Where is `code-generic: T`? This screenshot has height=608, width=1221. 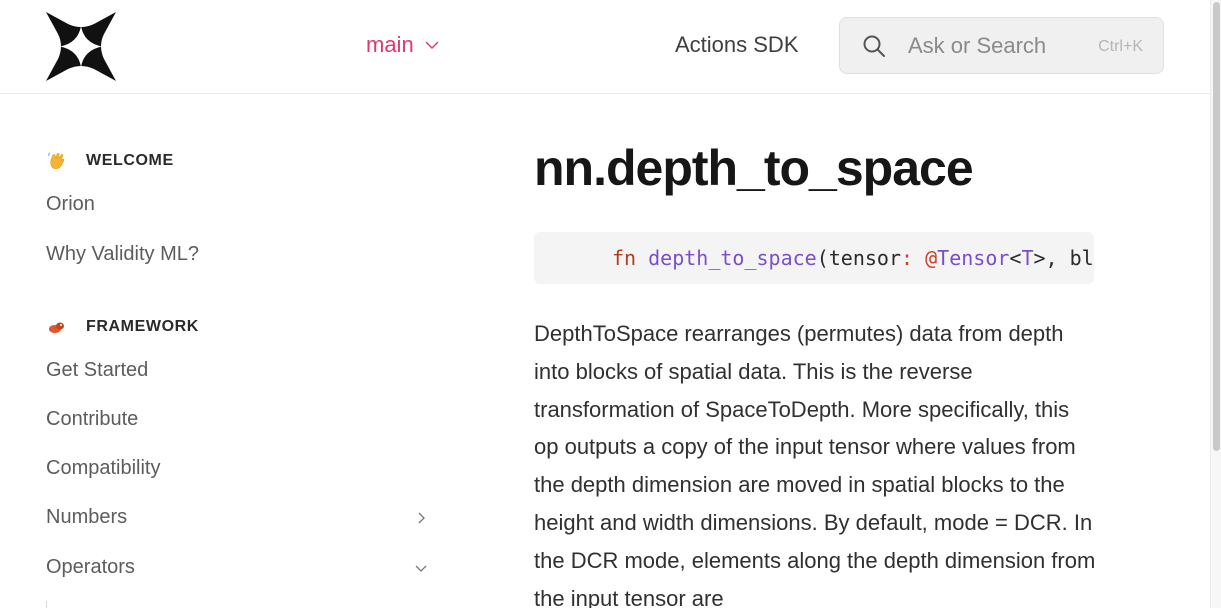 code-generic: T is located at coordinates (1027, 258).